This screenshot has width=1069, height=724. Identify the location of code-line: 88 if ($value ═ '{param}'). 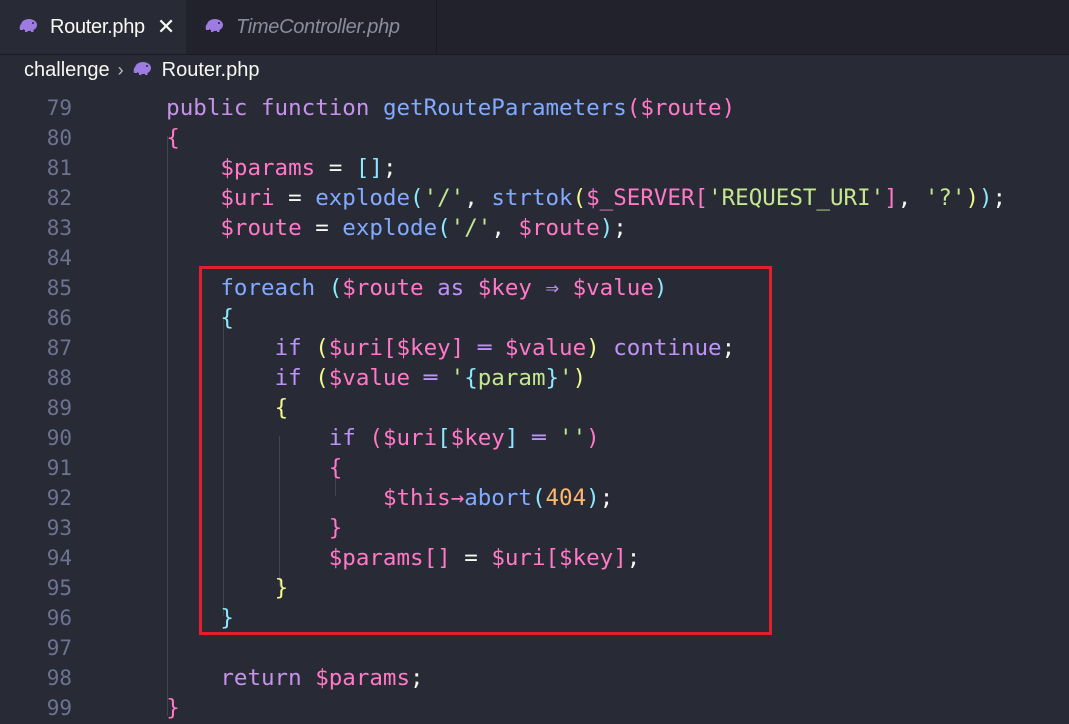
(534, 378).